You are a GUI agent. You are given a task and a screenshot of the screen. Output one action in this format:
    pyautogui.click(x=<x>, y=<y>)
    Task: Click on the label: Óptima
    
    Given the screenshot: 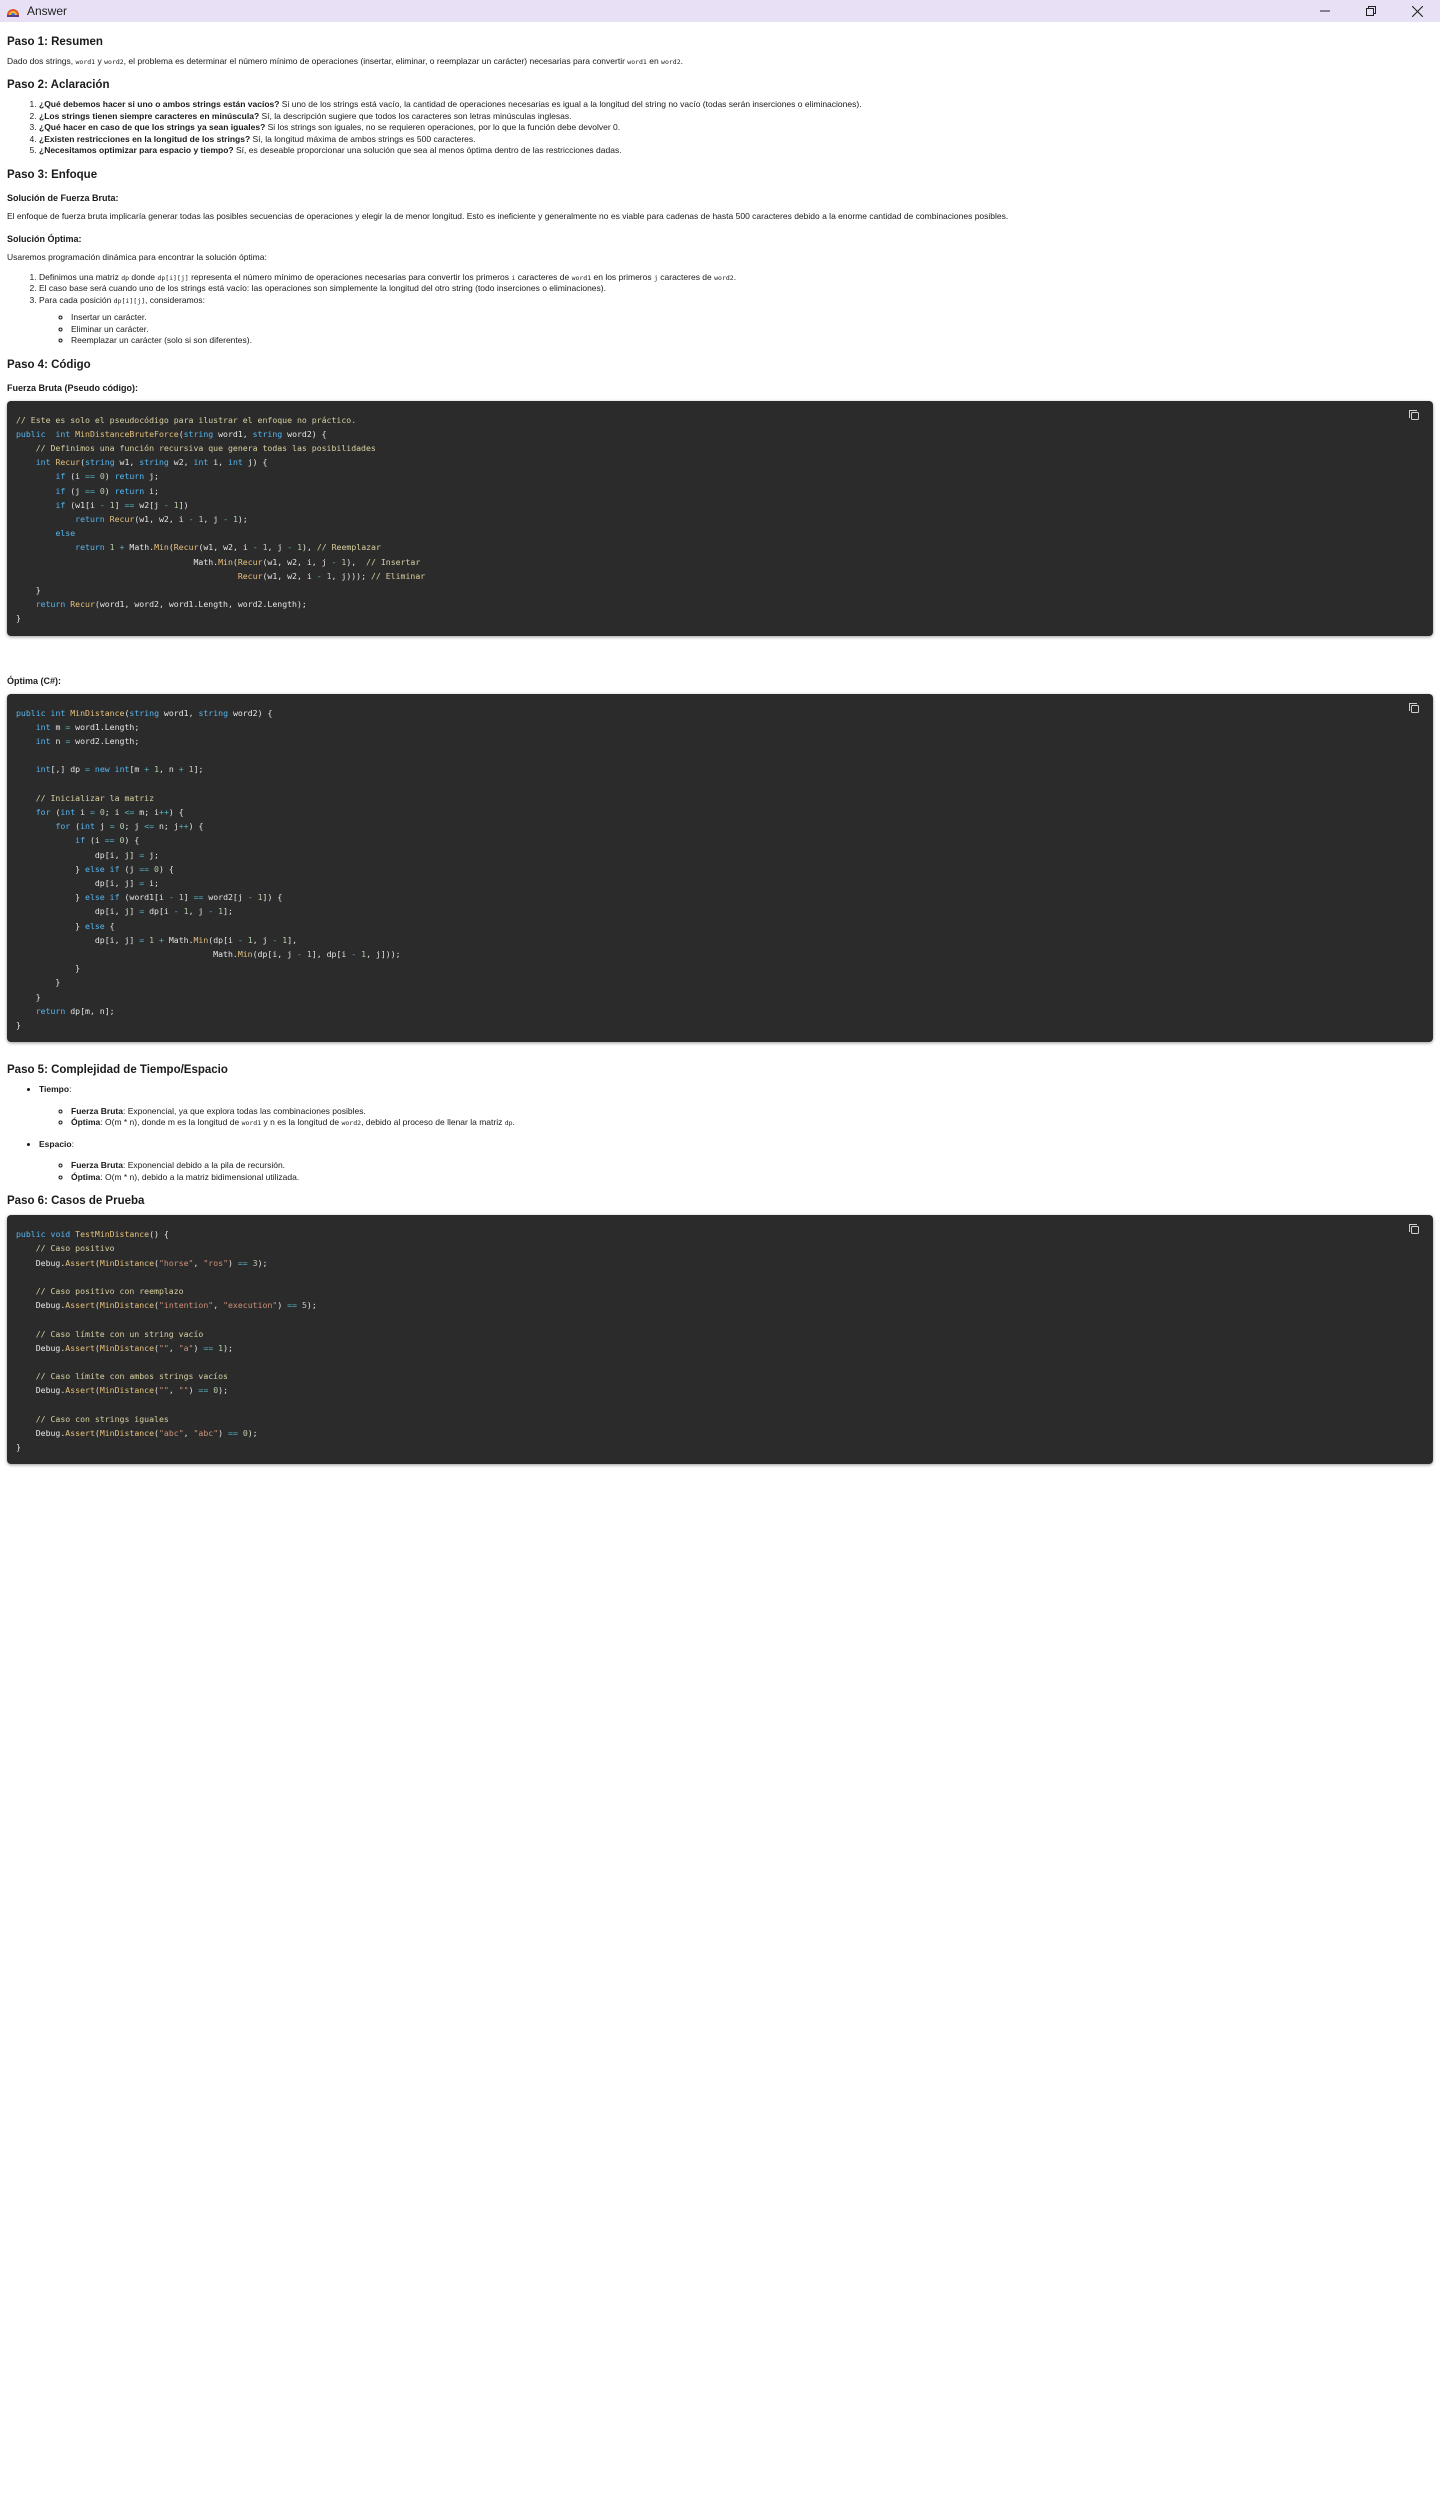 What is the action you would take?
    pyautogui.click(x=86, y=1176)
    